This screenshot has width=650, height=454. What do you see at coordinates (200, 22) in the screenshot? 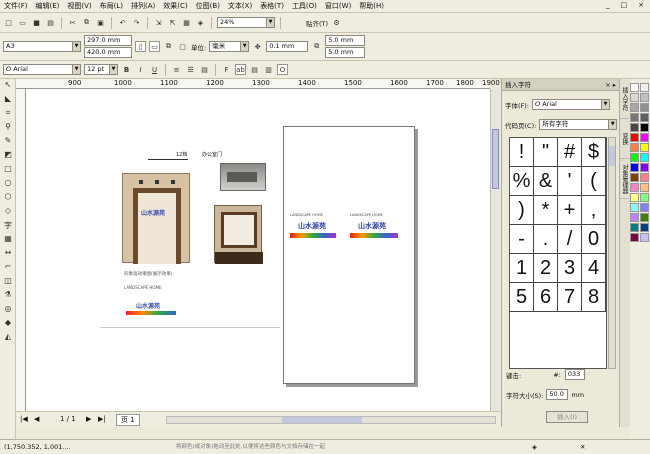
I see `welcome-icon: ◈` at bounding box center [200, 22].